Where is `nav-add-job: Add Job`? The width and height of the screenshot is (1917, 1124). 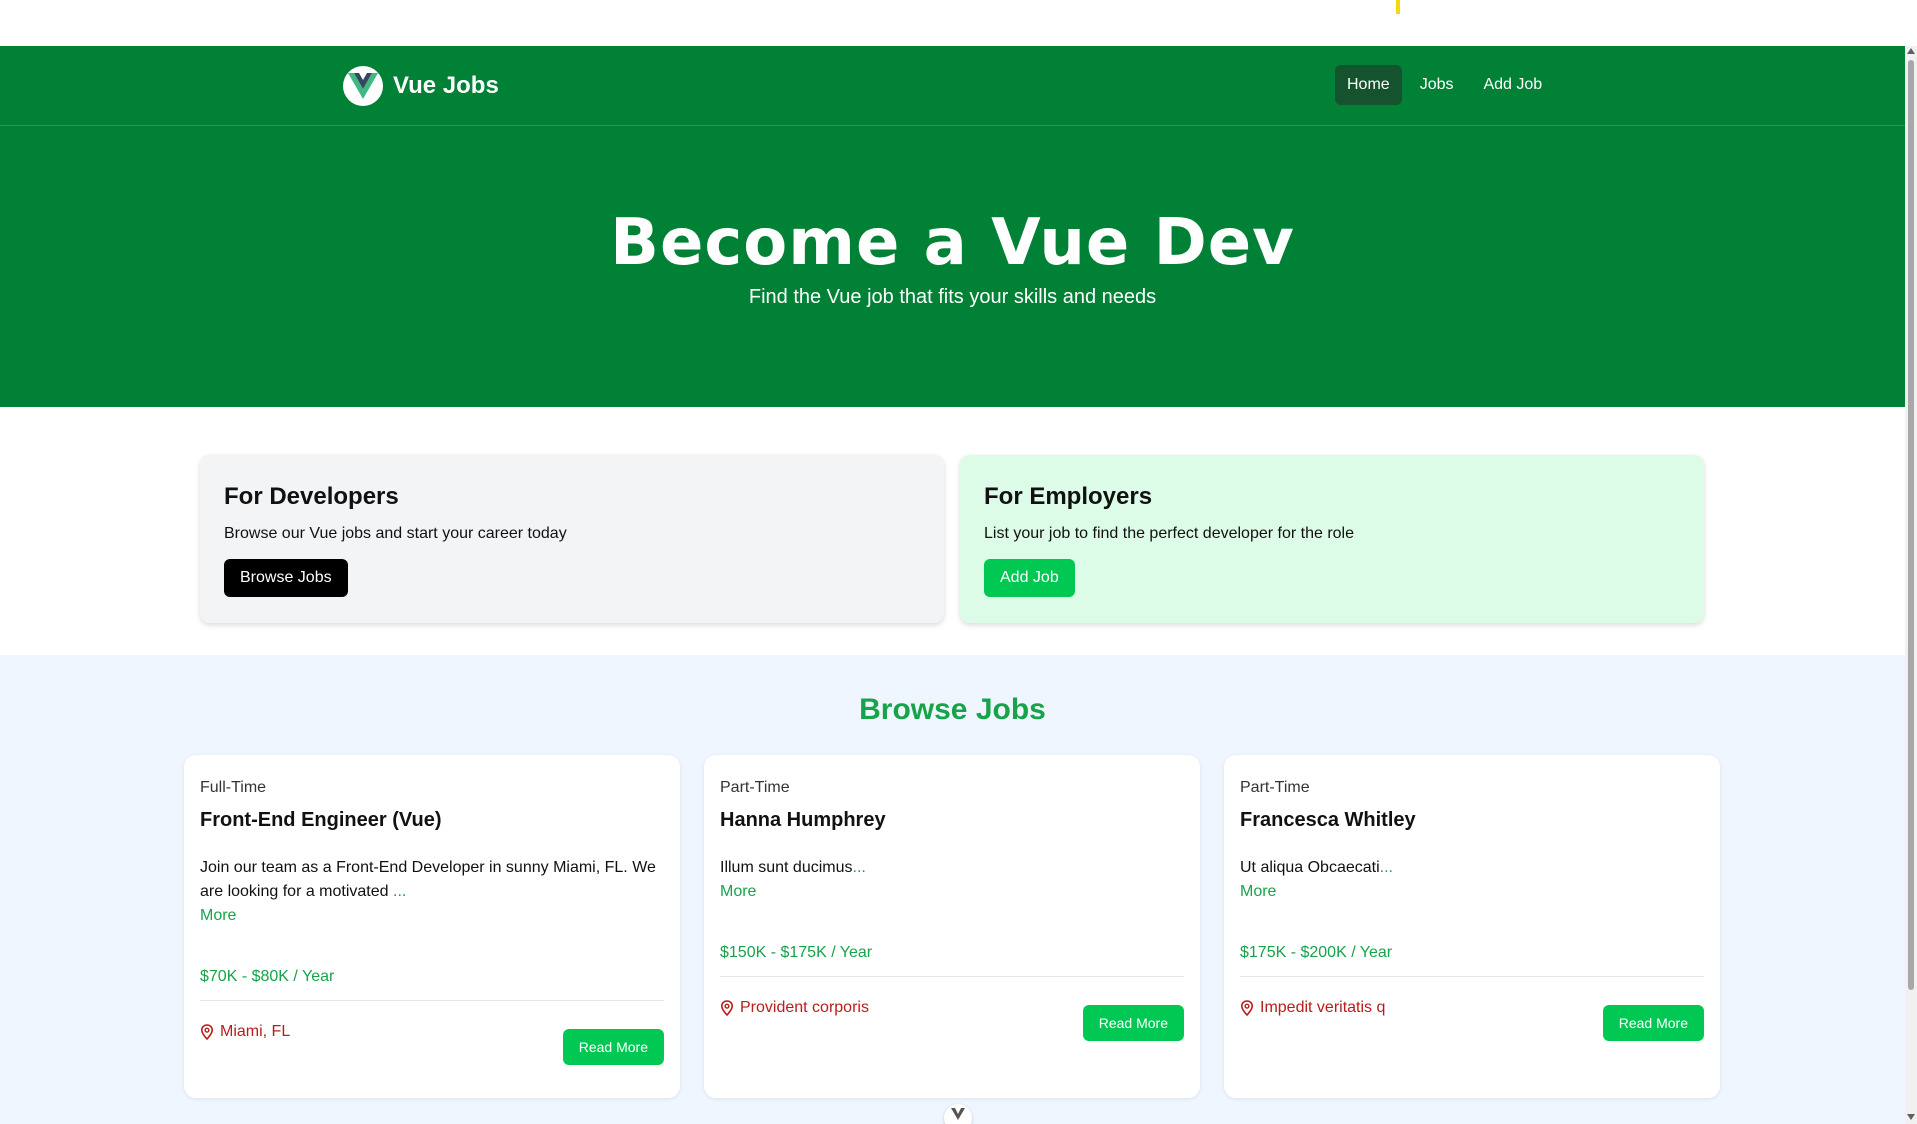 nav-add-job: Add Job is located at coordinates (1512, 85).